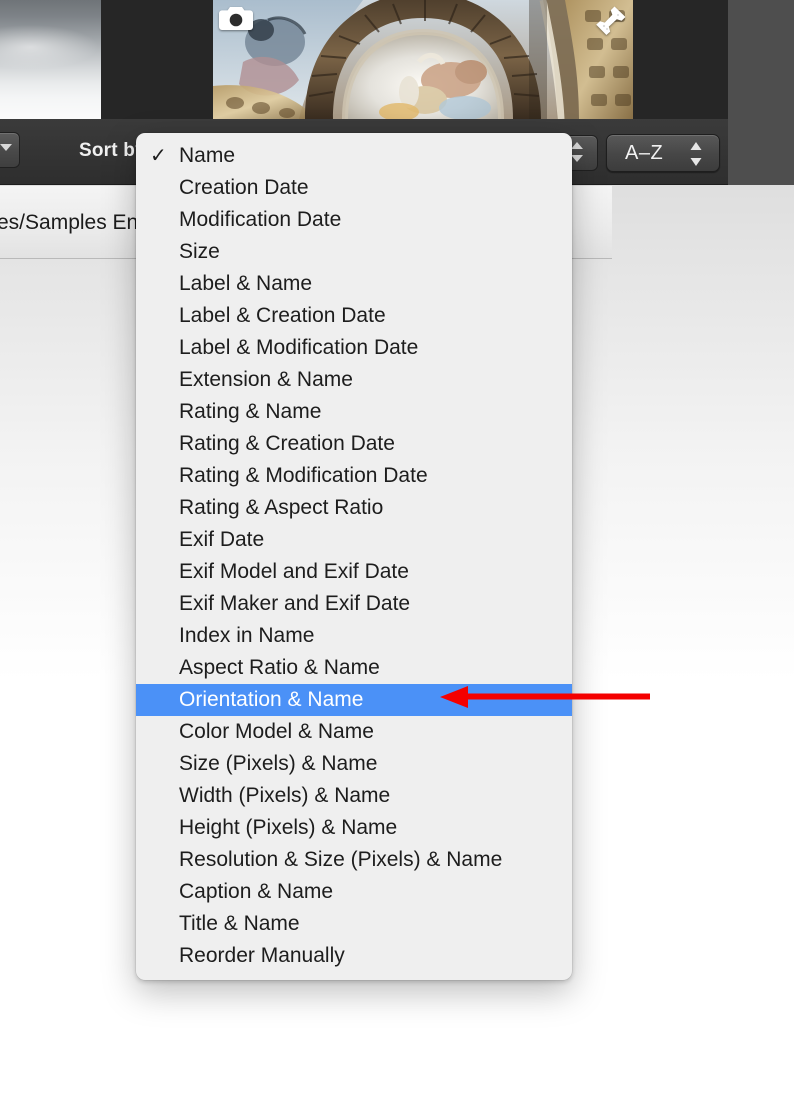  What do you see at coordinates (288, 827) in the screenshot?
I see `menu-item-label: Height (Pixels) & Name` at bounding box center [288, 827].